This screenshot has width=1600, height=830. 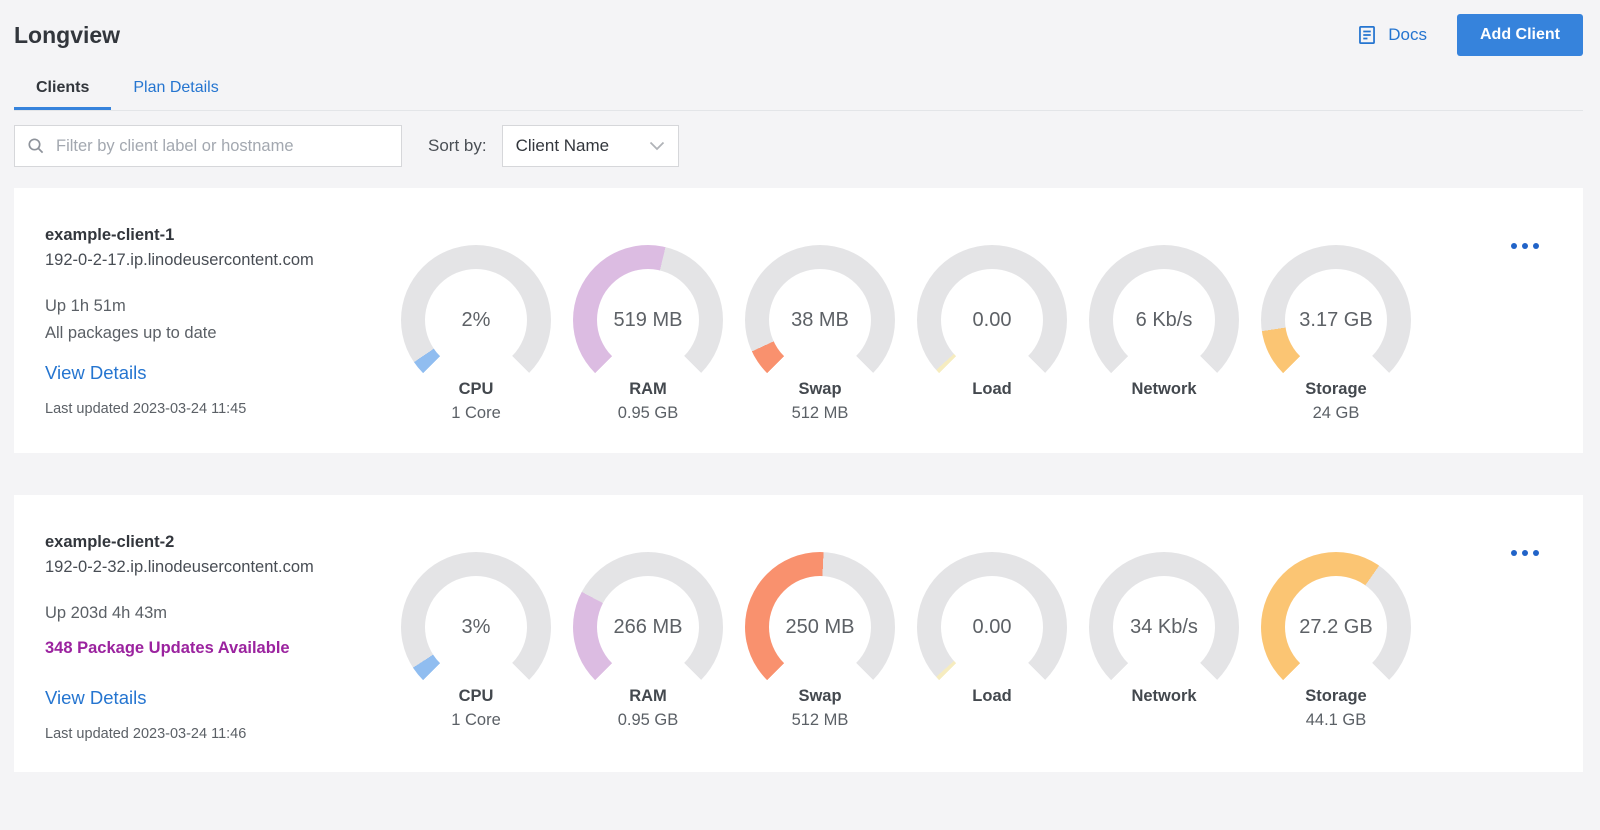 I want to click on gauge-value: 27.2 GB, so click(x=1336, y=626).